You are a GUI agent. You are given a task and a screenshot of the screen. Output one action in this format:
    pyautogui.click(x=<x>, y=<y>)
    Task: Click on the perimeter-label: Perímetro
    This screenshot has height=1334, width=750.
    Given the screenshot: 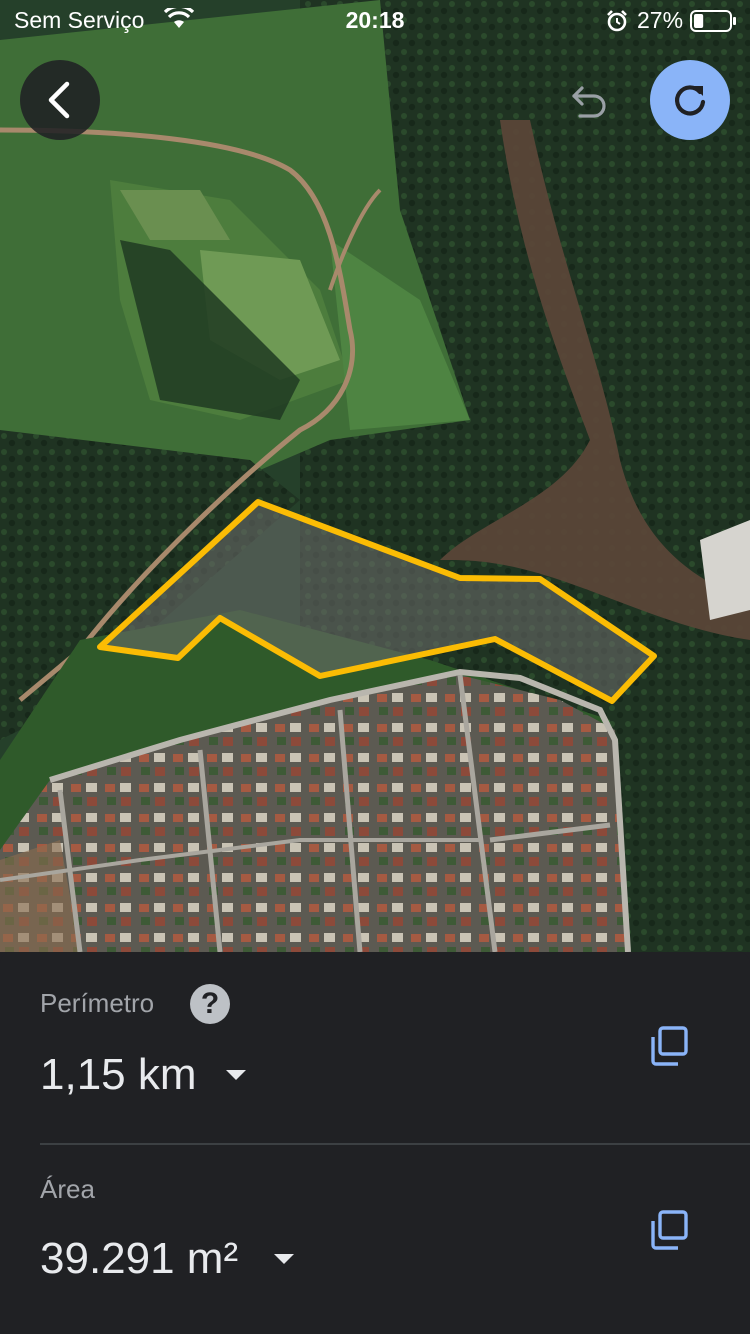 What is the action you would take?
    pyautogui.click(x=97, y=1003)
    